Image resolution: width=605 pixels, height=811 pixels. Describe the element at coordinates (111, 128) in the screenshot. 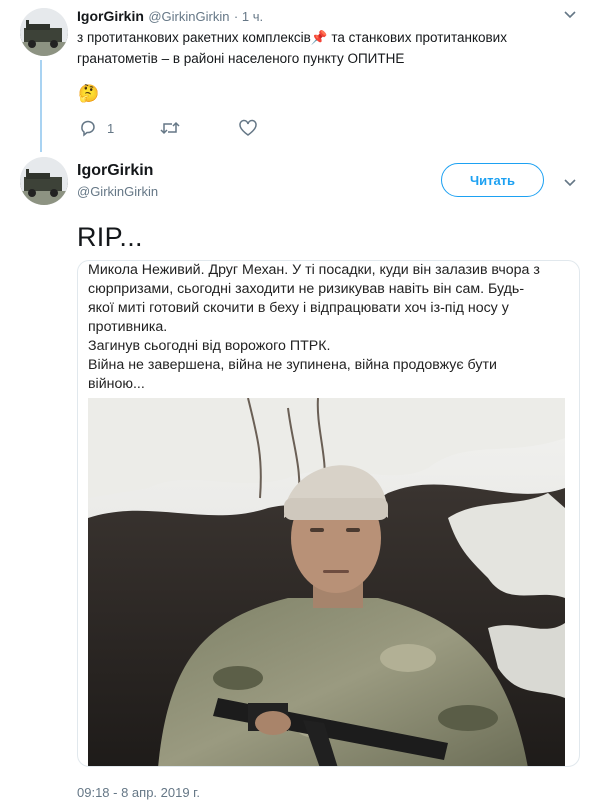

I see `reply-count: 1` at that location.